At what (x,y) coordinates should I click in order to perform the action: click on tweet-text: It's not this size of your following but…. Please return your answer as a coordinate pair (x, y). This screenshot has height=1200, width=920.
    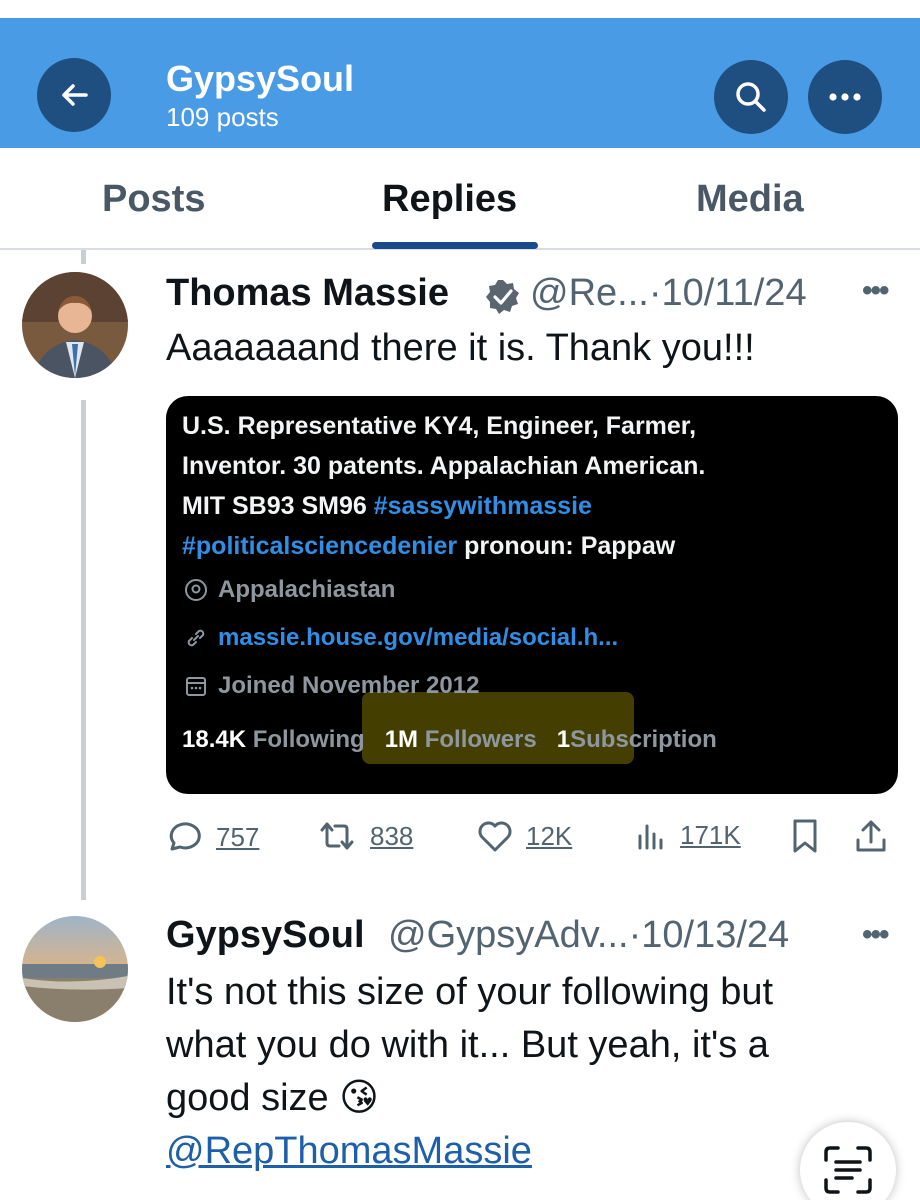
    Looking at the image, I should click on (531, 1072).